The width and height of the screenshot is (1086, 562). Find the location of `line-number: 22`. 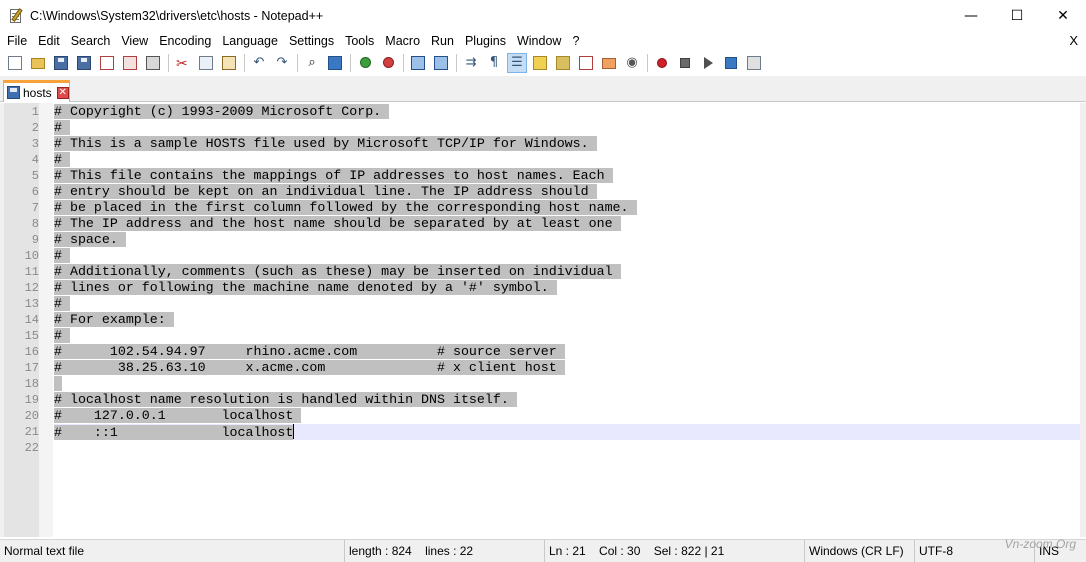

line-number: 22 is located at coordinates (31, 448).